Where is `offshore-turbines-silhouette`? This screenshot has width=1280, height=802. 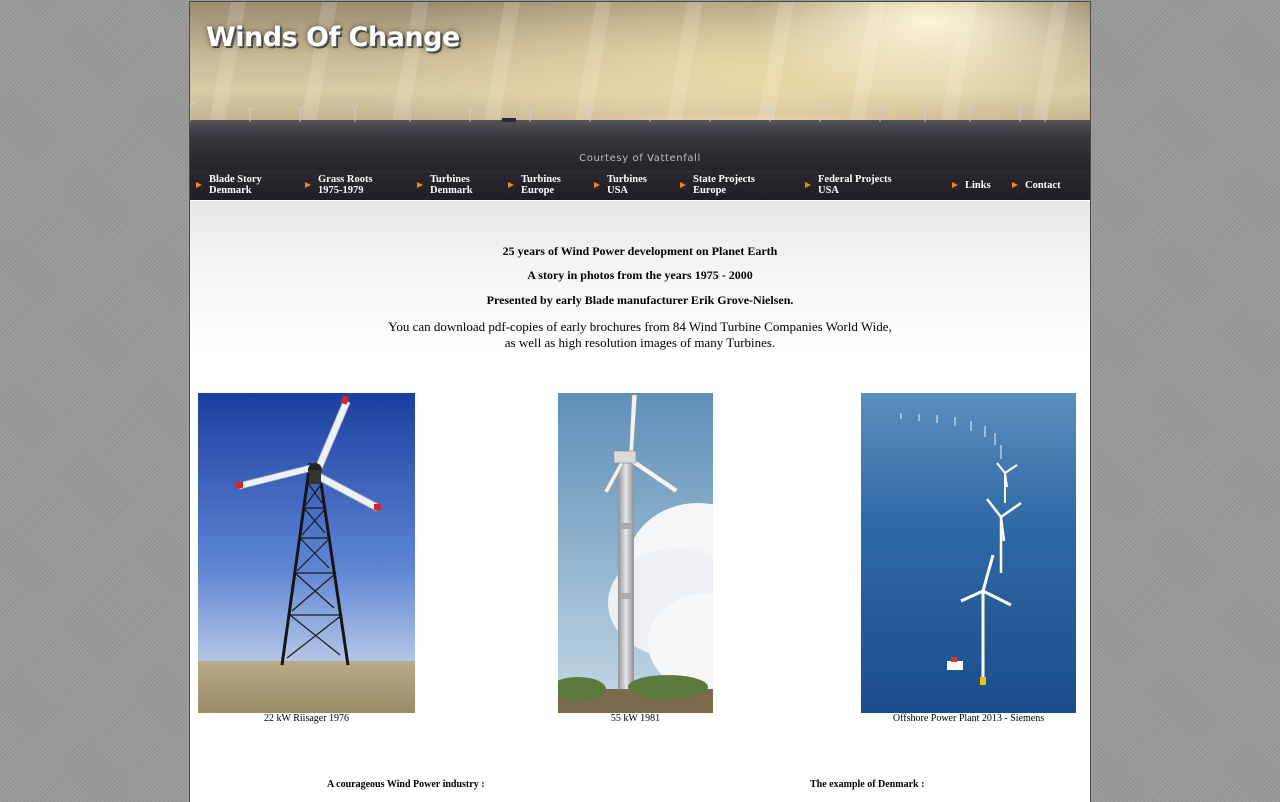
offshore-turbines-silhouette is located at coordinates (620, 110).